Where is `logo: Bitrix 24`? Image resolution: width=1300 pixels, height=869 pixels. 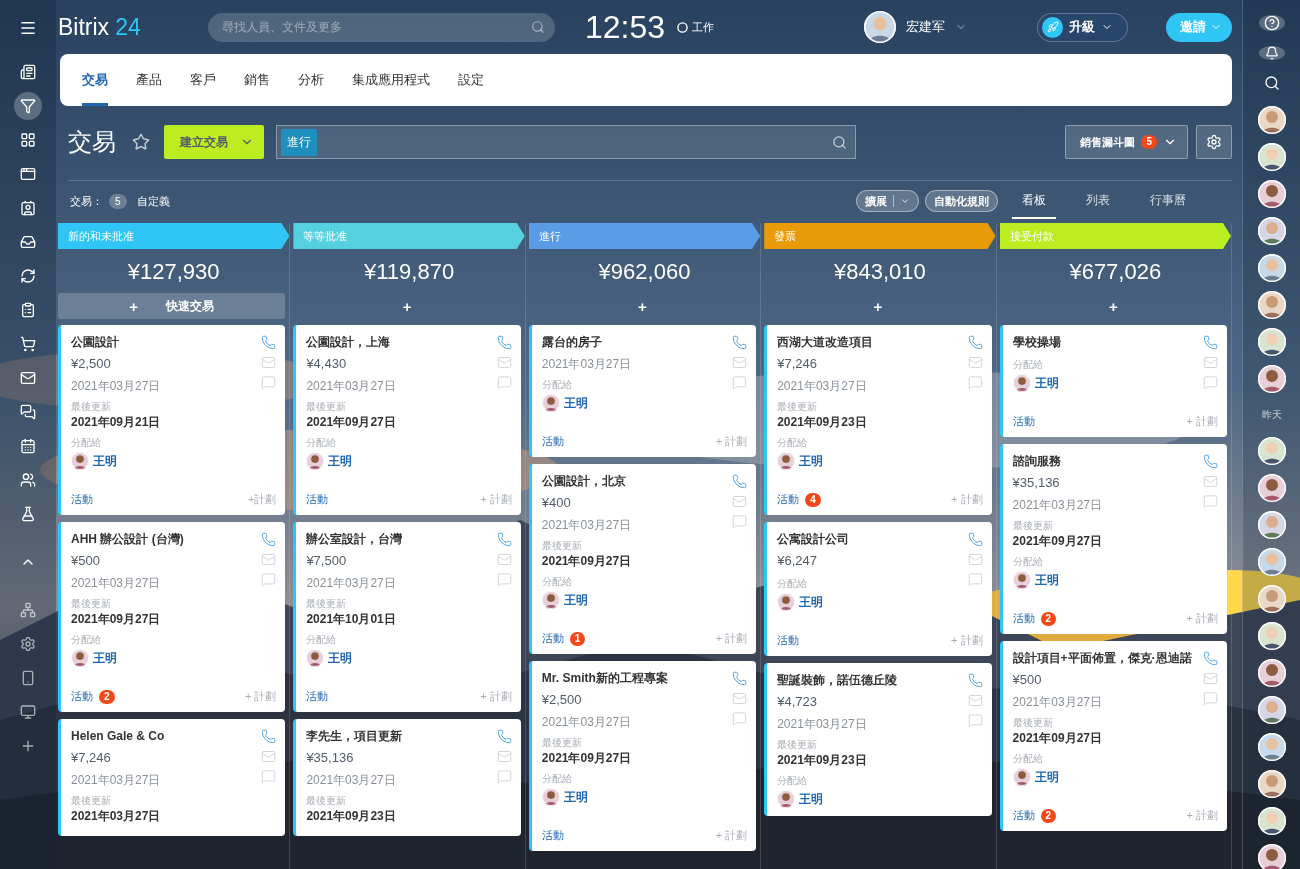
logo: Bitrix 24 is located at coordinates (133, 27).